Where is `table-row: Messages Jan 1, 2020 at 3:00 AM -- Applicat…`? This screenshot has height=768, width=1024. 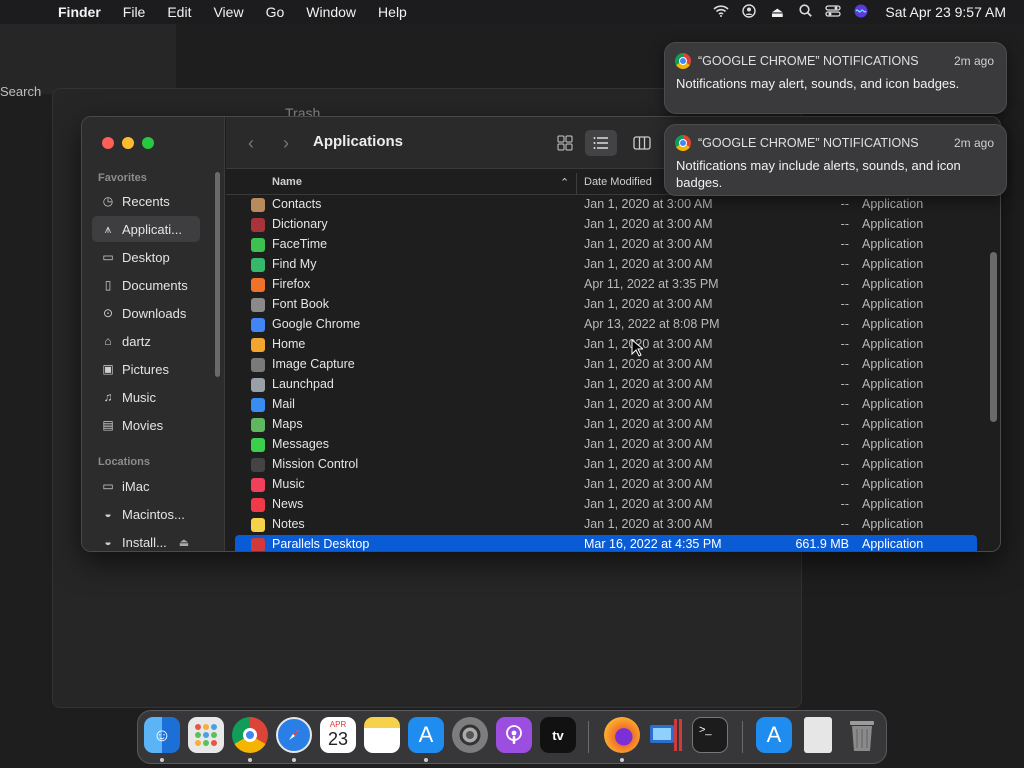 table-row: Messages Jan 1, 2020 at 3:00 AM -- Applicat… is located at coordinates (606, 445).